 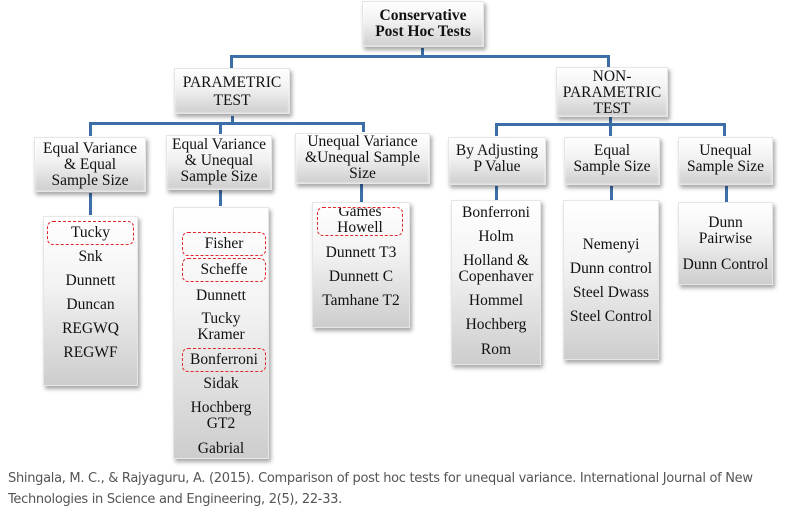 What do you see at coordinates (221, 295) in the screenshot?
I see `test-dunnett-2: Dunnett` at bounding box center [221, 295].